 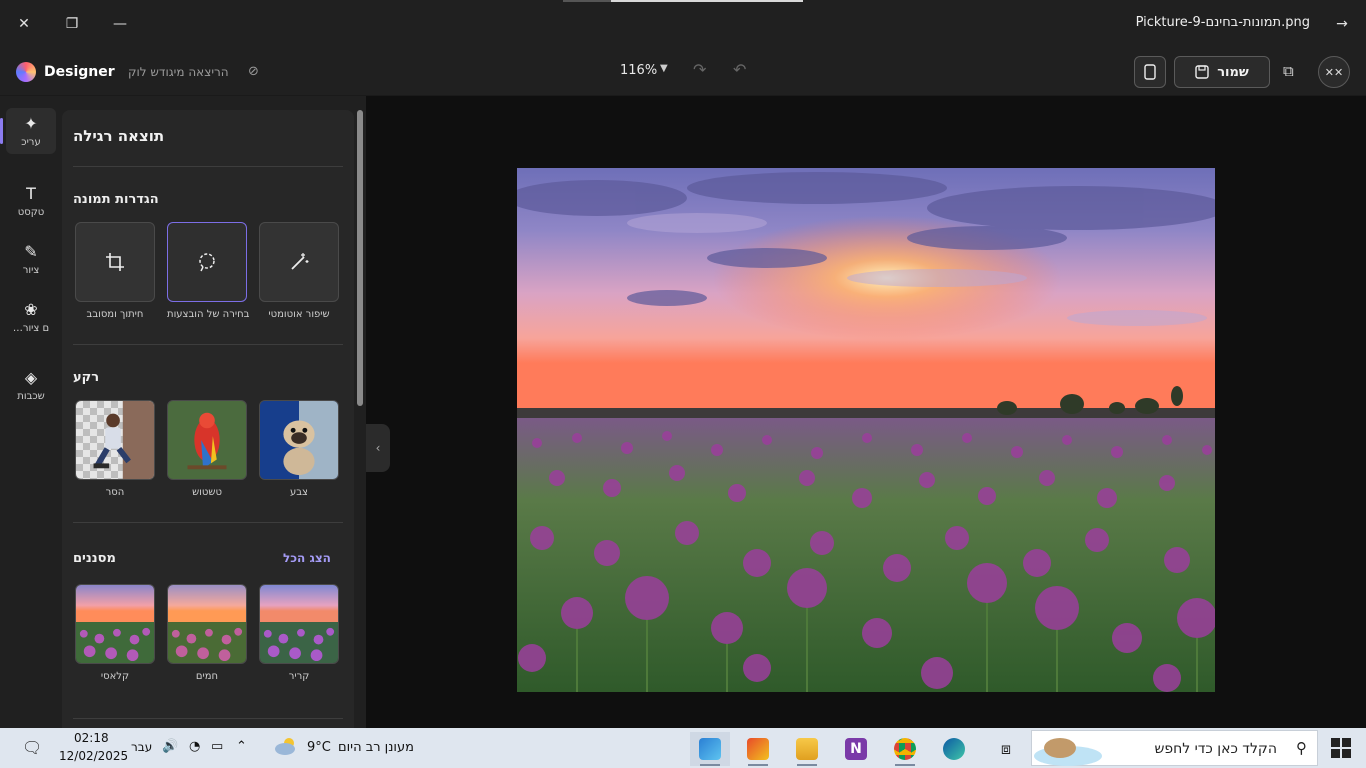 I want to click on window-minimize-button: —, so click(x=120, y=24).